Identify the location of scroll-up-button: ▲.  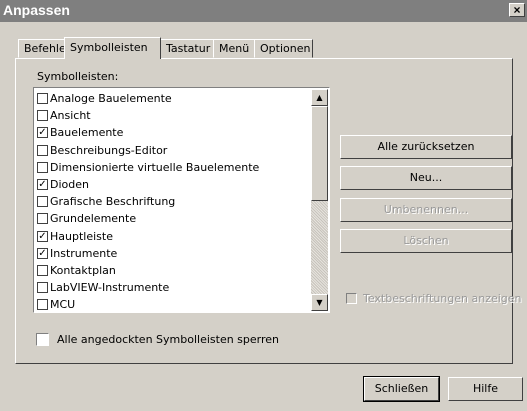
(319, 97).